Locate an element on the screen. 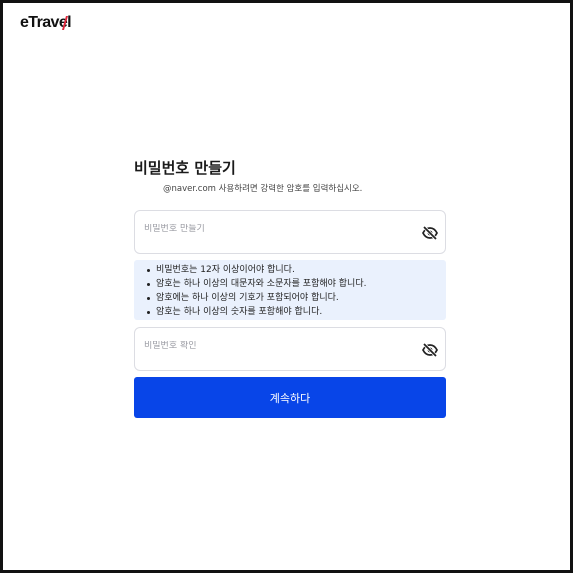  password-field is located at coordinates (290, 232).